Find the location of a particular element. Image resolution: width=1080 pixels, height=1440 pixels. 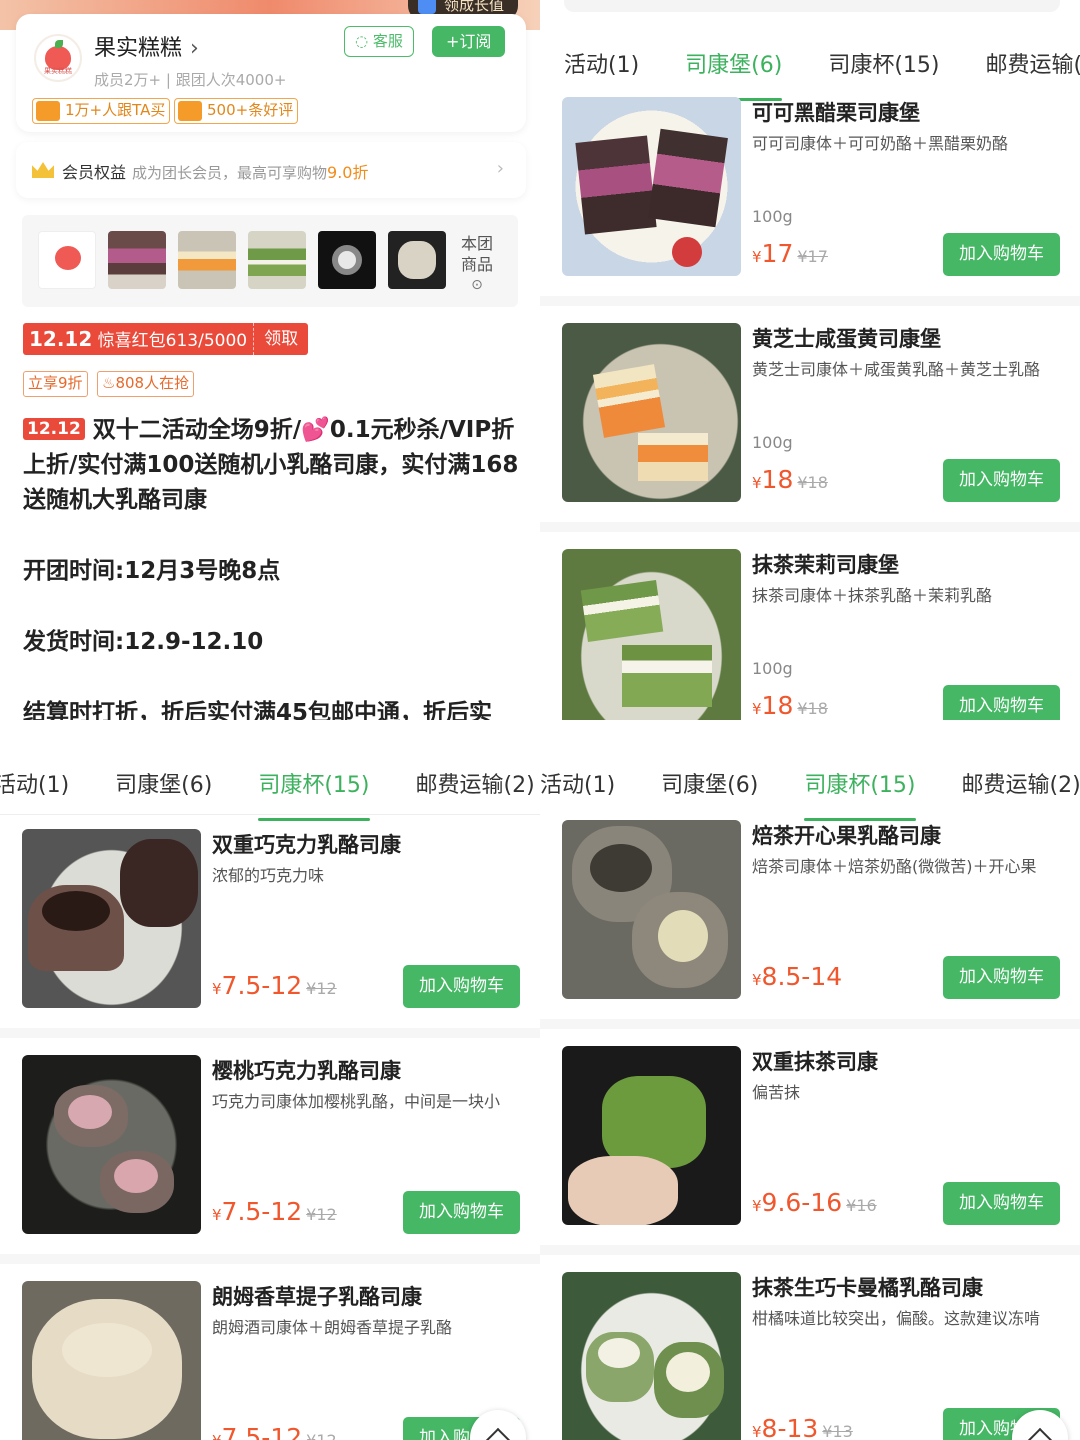

shop-logo: 果实糕糕 is located at coordinates (58, 58).